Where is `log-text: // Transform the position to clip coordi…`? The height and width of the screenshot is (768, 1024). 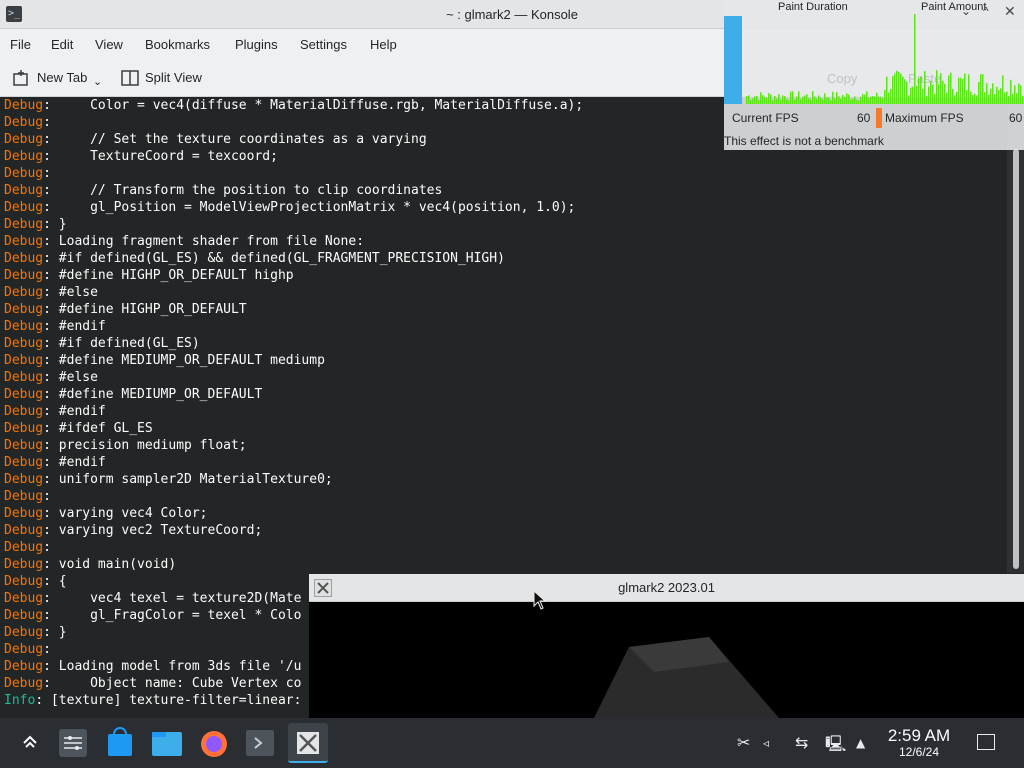 log-text: // Transform the position to clip coordi… is located at coordinates (246, 190).